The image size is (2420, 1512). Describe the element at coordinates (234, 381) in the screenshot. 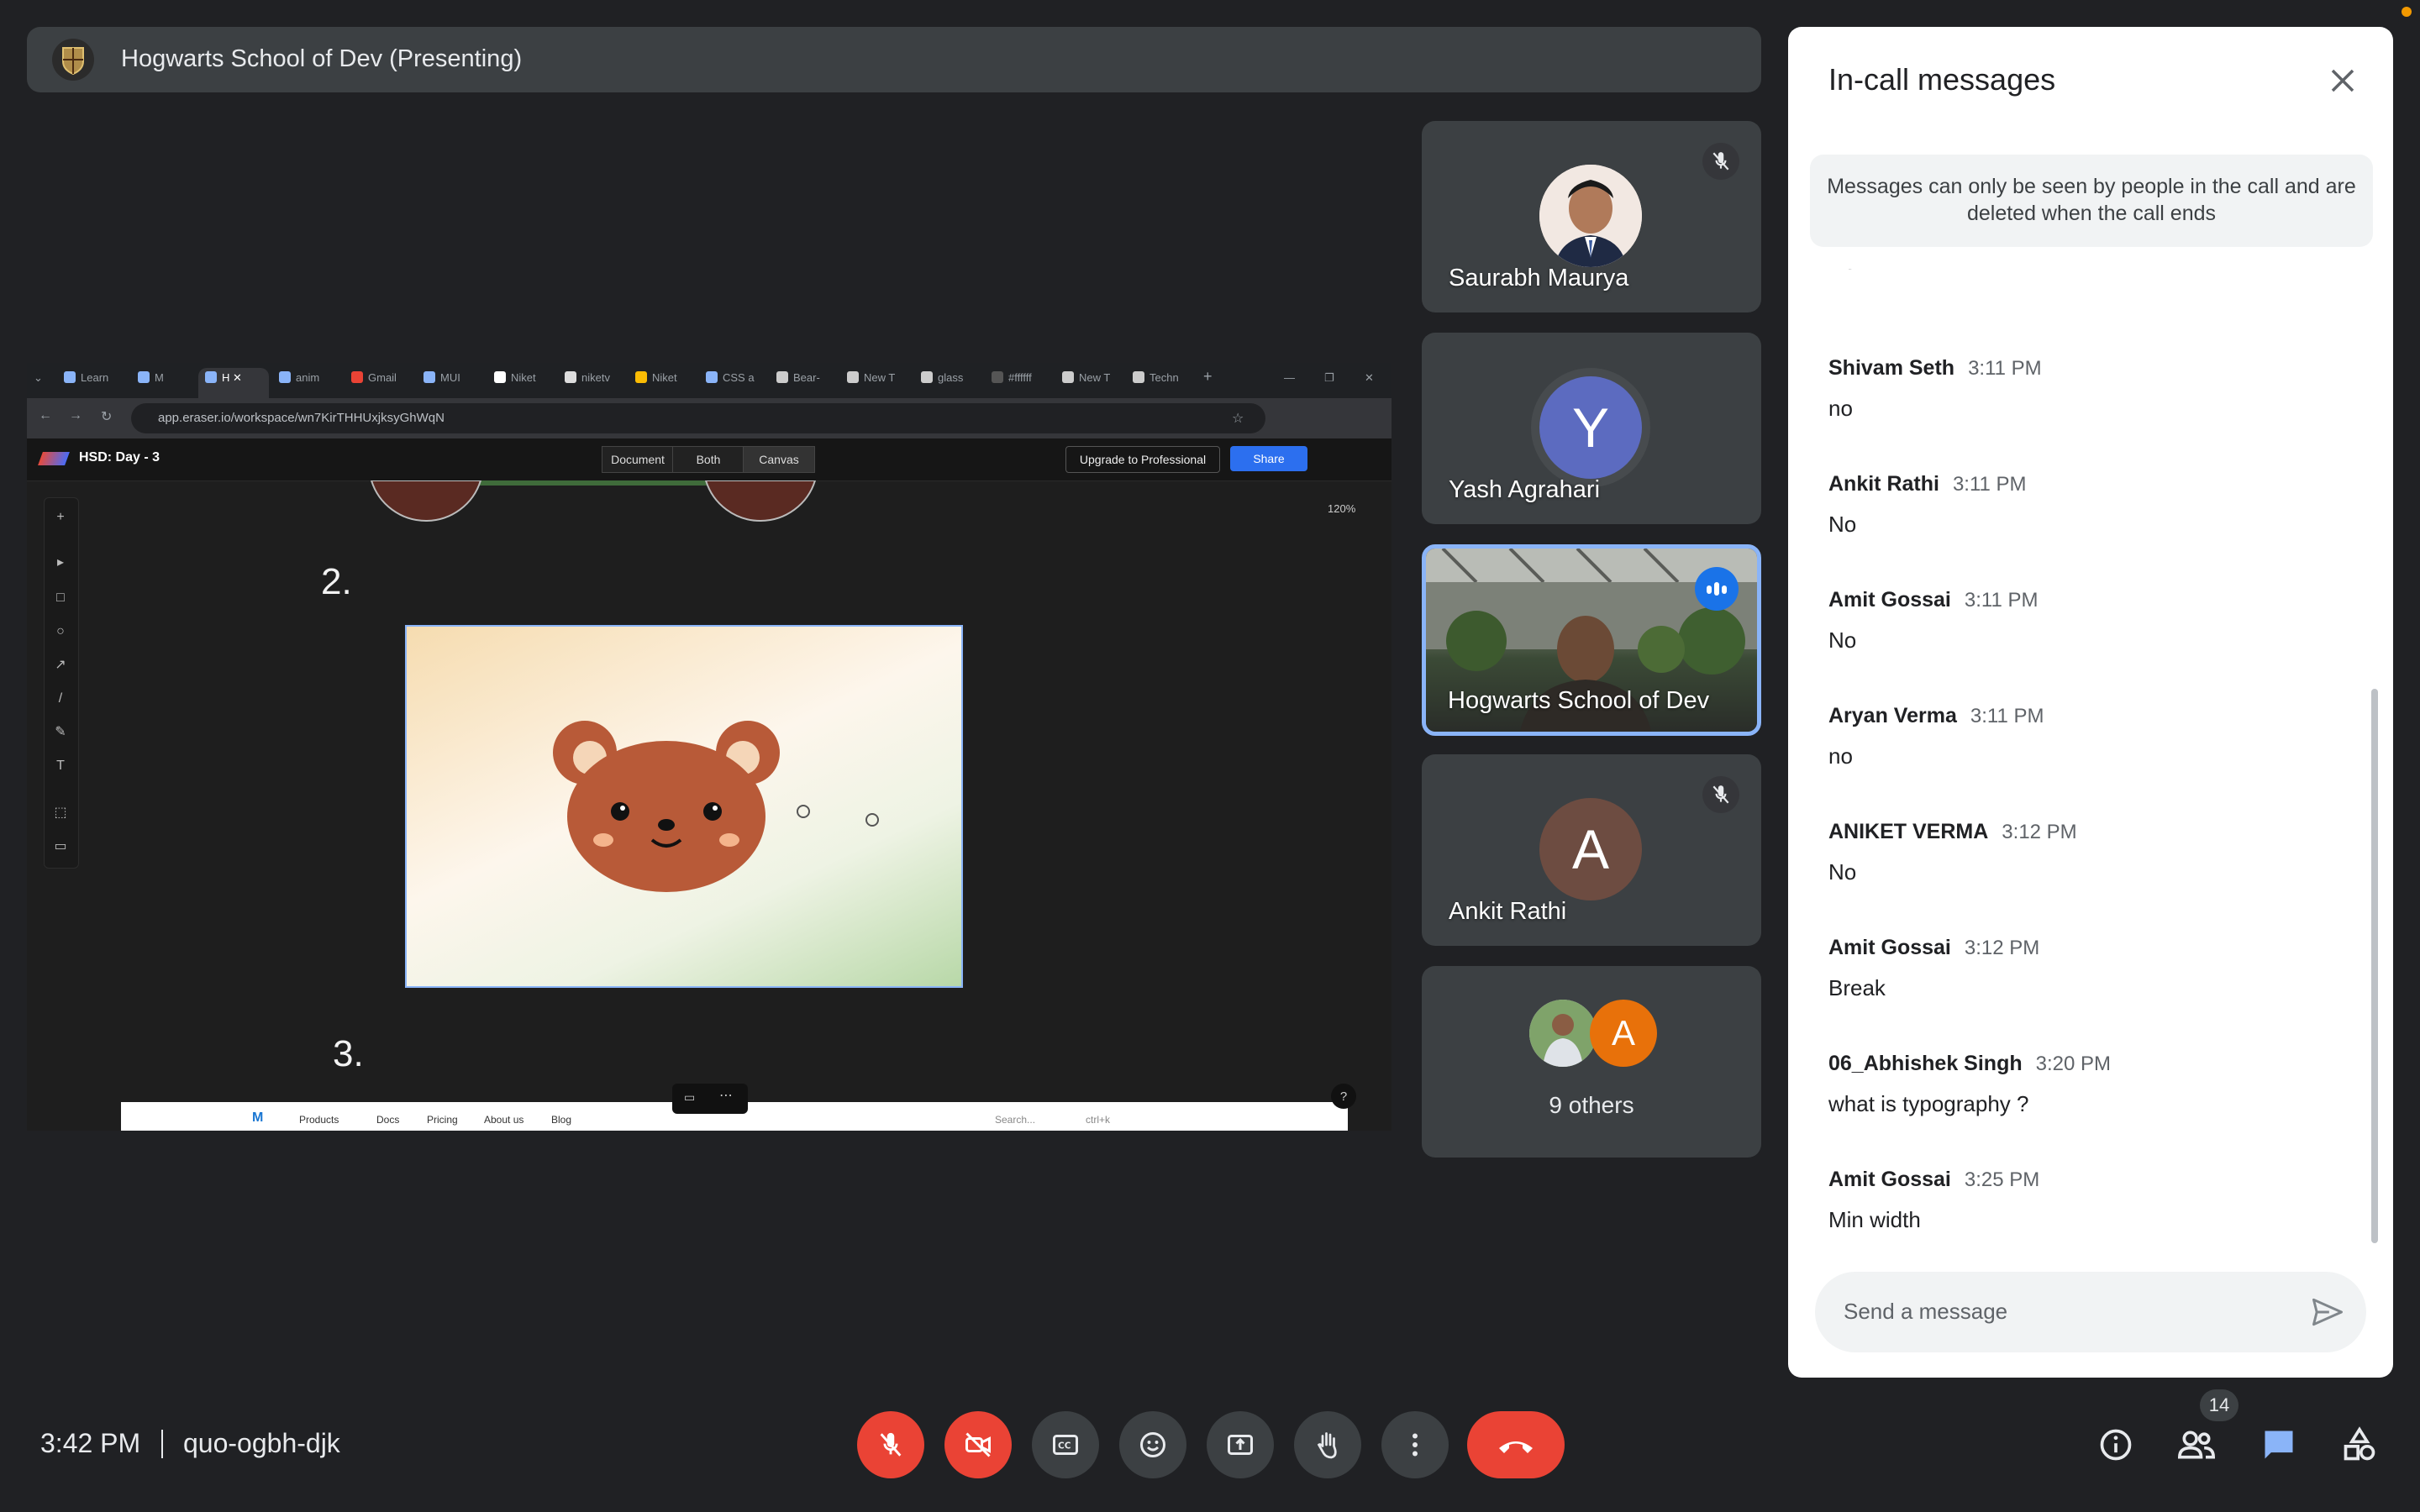

I see `browser-tab-active: H ✕` at that location.